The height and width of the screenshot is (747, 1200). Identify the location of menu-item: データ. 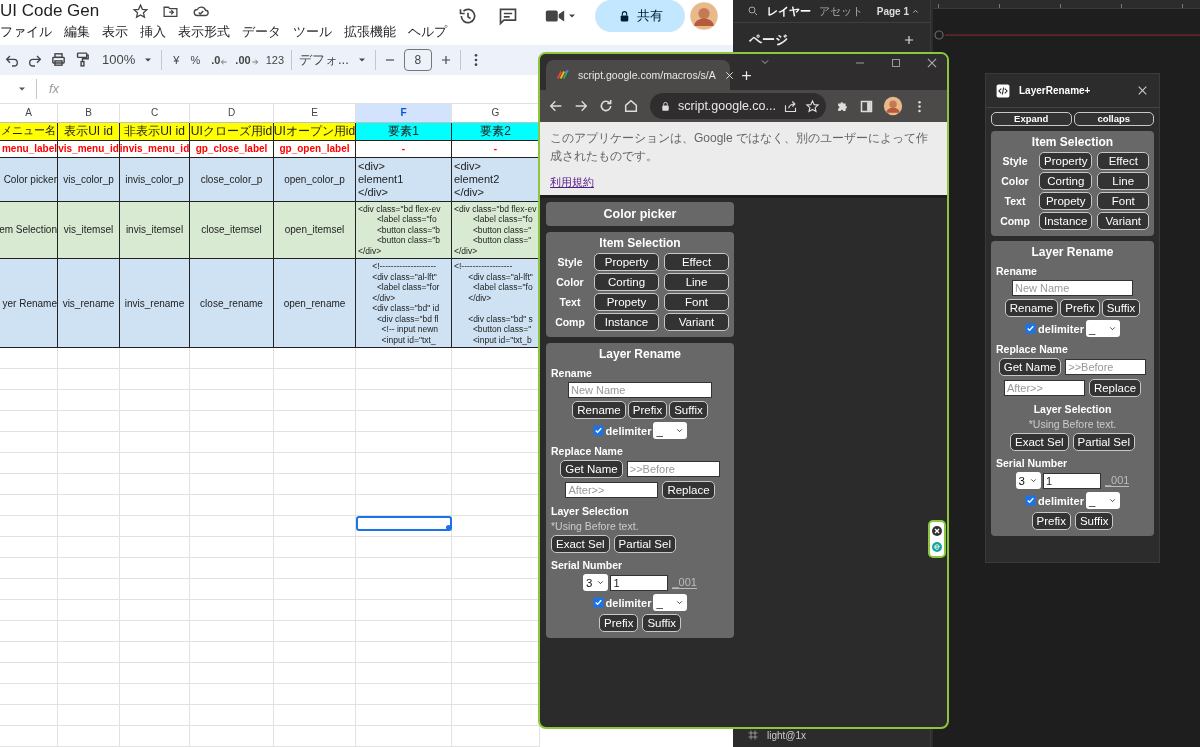
(261, 32).